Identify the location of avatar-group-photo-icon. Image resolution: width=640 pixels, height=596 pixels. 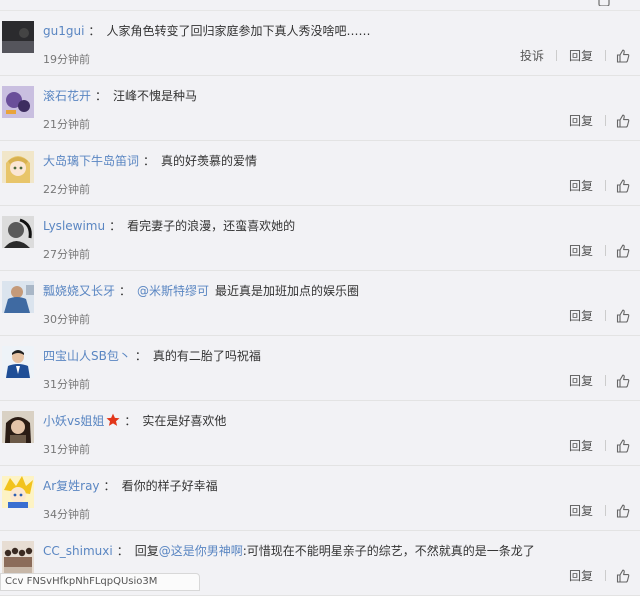
(18, 557).